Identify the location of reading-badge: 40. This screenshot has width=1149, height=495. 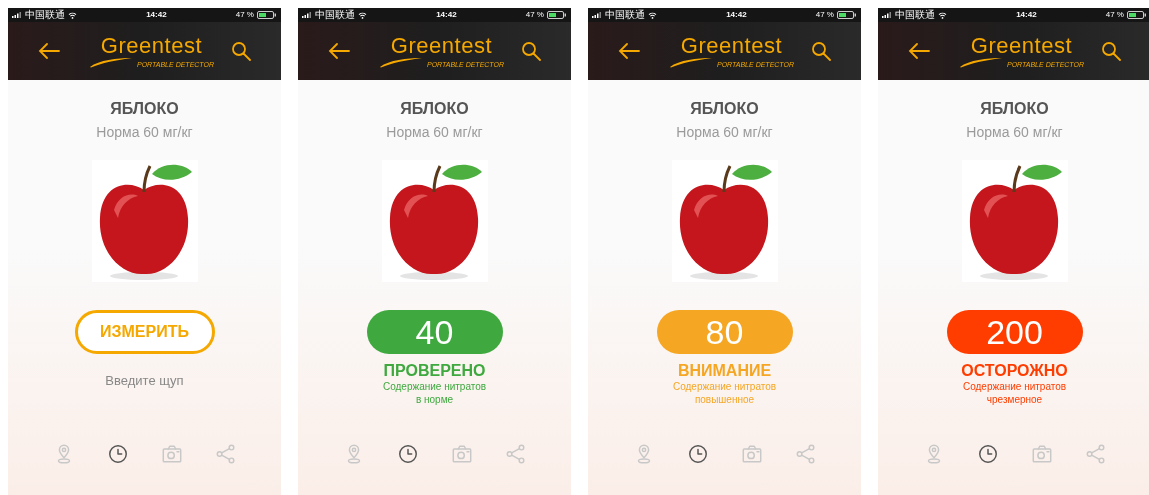
(434, 332).